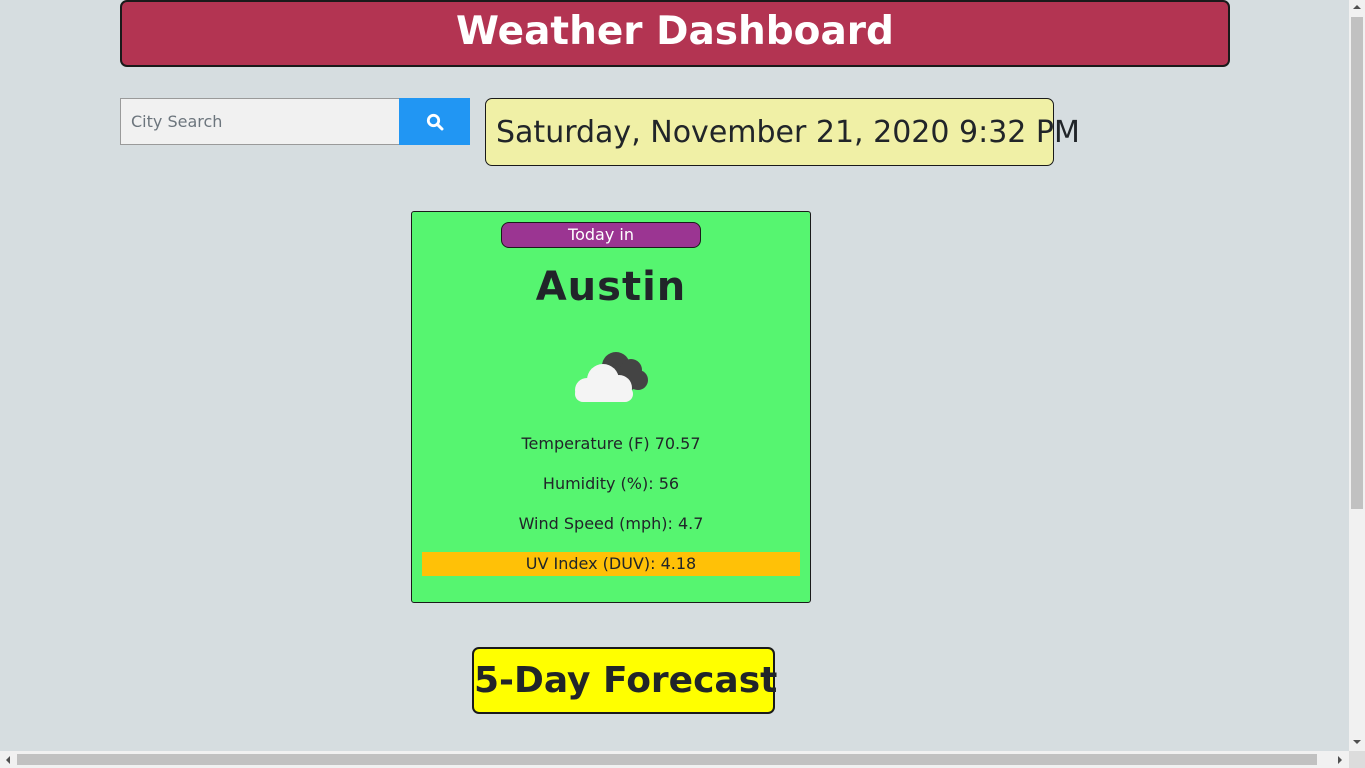 The width and height of the screenshot is (1365, 768). What do you see at coordinates (782, 132) in the screenshot?
I see `current-datetime: Saturday, November 21, 2020 9:32 PM` at bounding box center [782, 132].